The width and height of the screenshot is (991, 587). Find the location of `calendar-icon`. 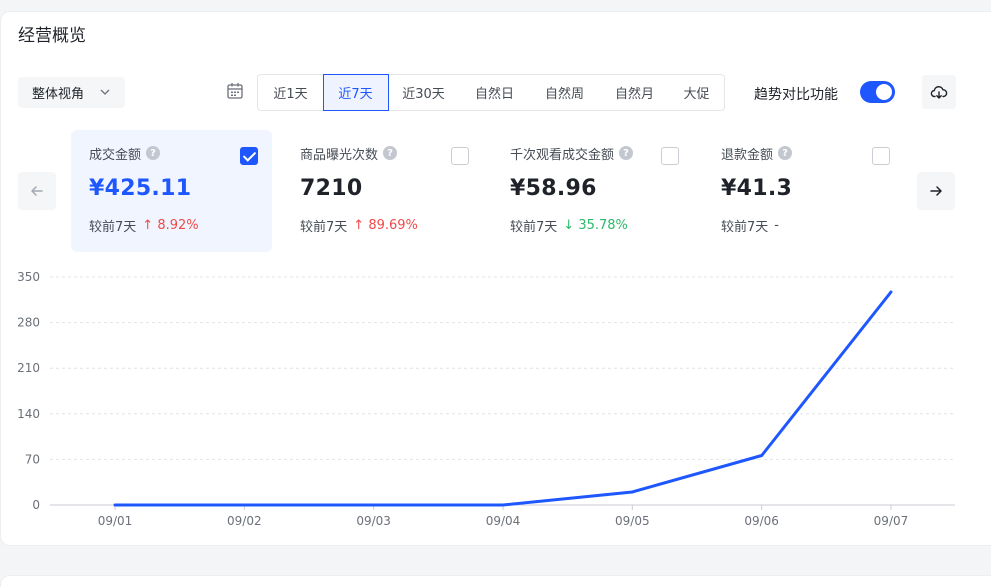

calendar-icon is located at coordinates (235, 91).